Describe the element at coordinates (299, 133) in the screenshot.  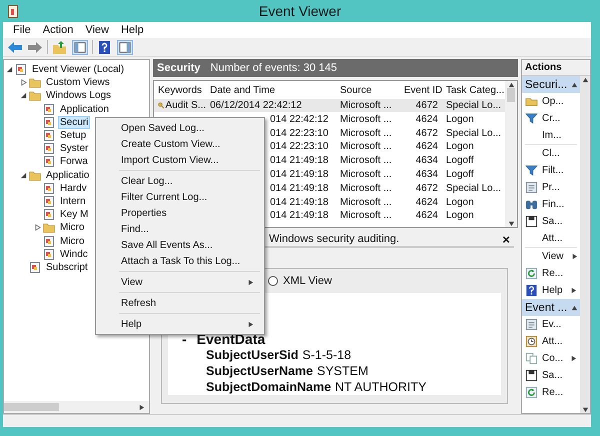
I see `table-cell-text: 014 22:23:10` at that location.